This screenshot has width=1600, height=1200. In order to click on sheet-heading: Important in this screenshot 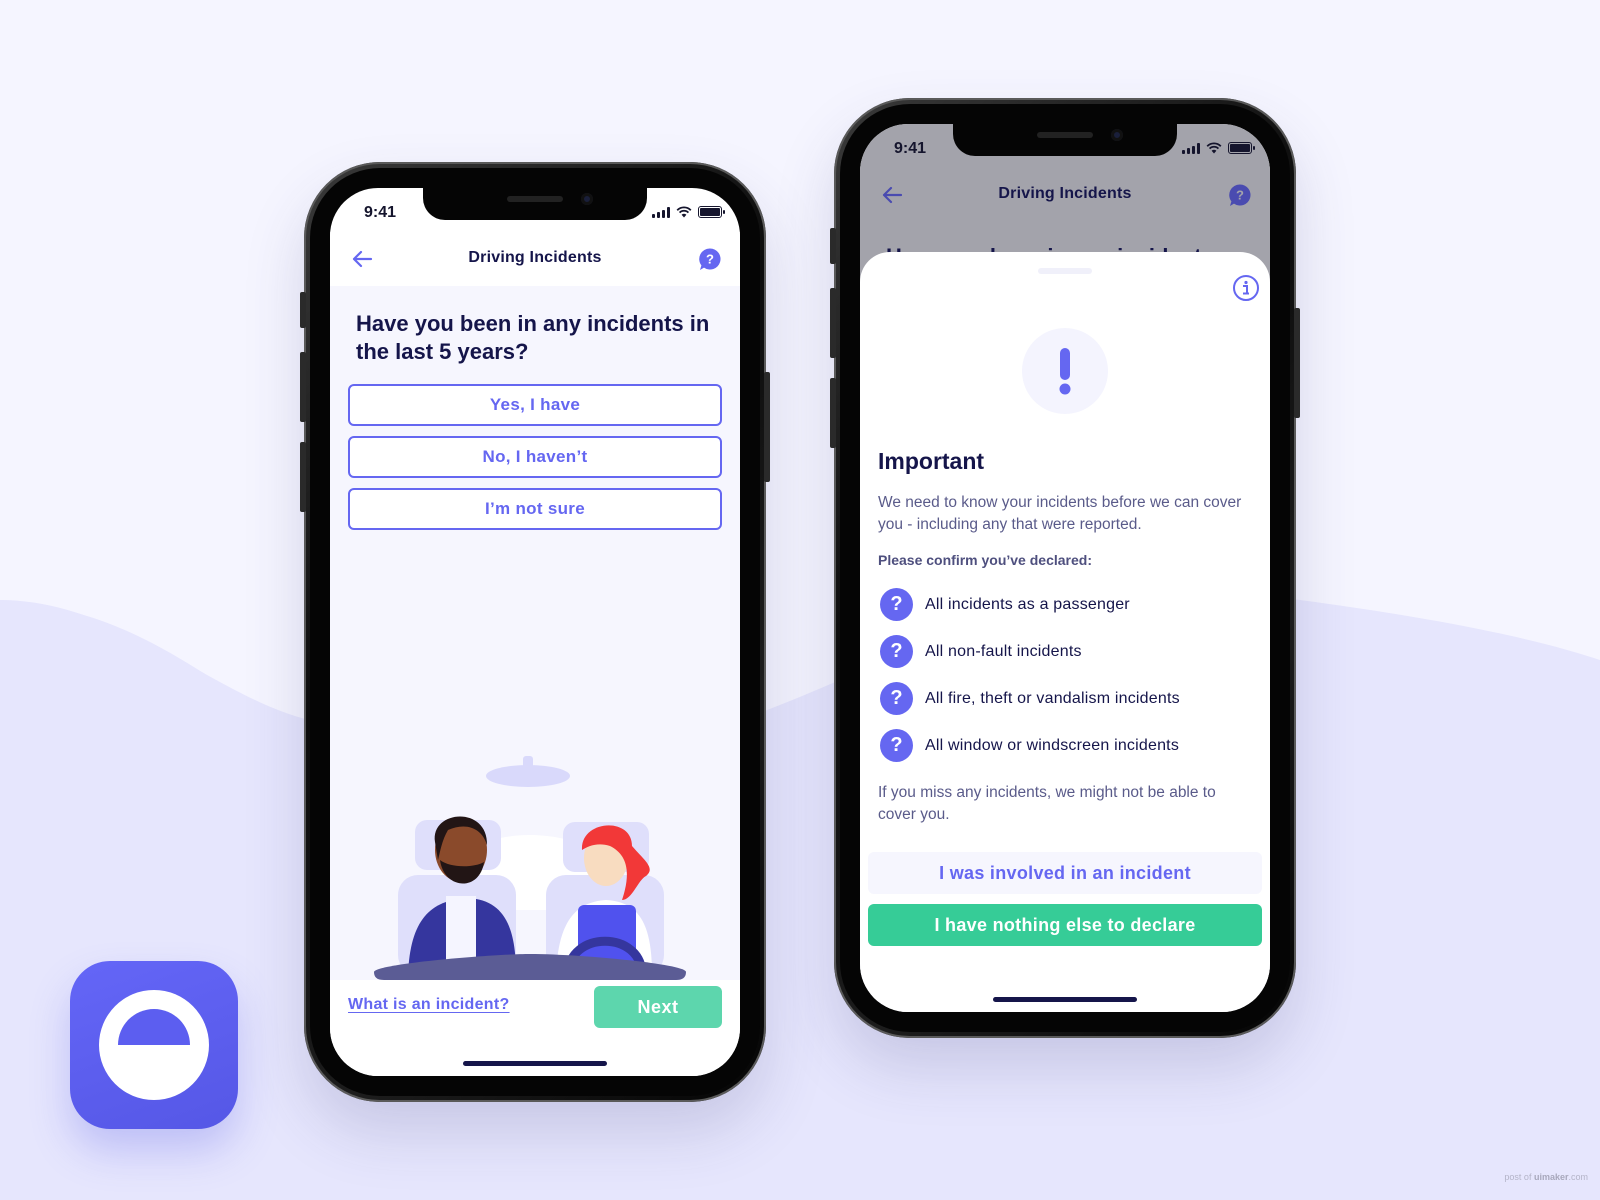, I will do `click(931, 461)`.